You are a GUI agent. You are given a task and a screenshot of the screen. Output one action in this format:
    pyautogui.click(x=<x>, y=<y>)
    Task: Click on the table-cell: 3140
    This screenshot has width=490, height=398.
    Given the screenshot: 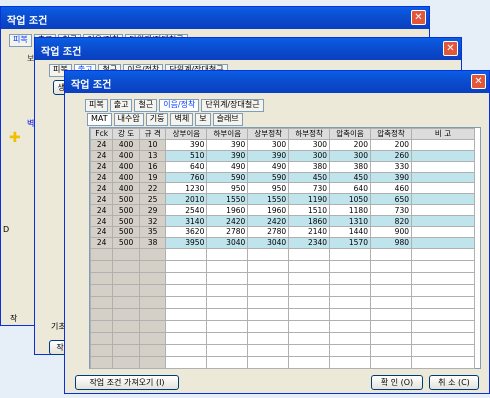 What is the action you would take?
    pyautogui.click(x=186, y=221)
    